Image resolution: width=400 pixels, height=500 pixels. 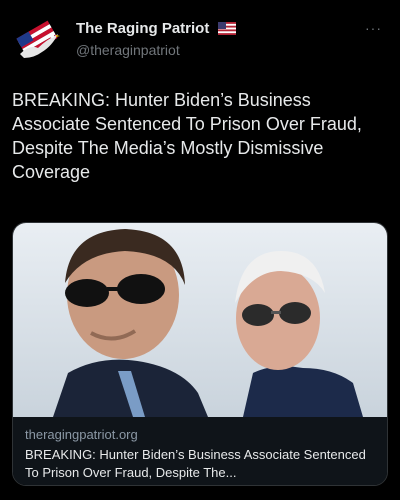 What do you see at coordinates (38, 40) in the screenshot?
I see `eagle-flag-logo-icon` at bounding box center [38, 40].